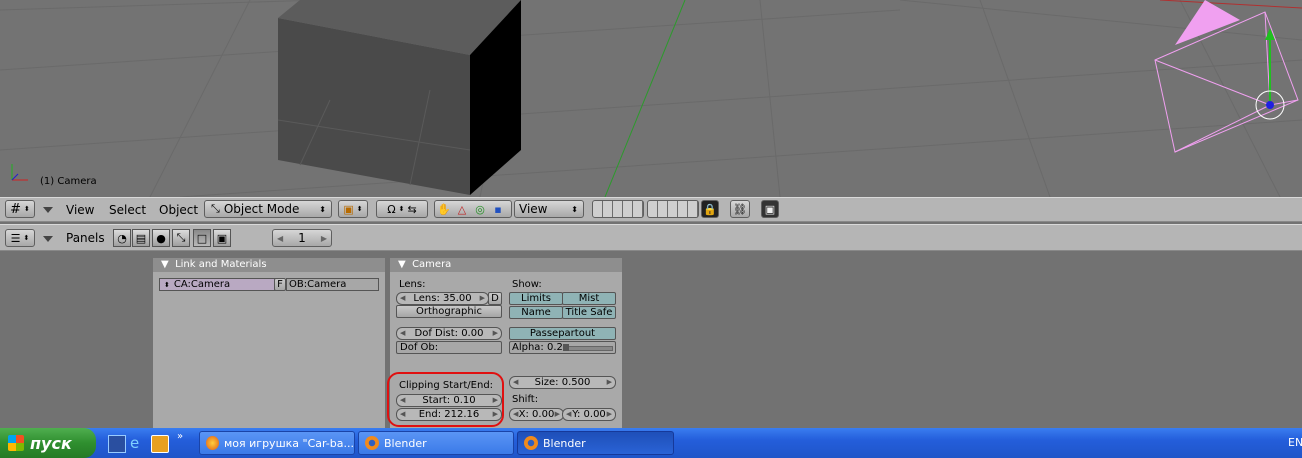 The width and height of the screenshot is (1302, 458). What do you see at coordinates (449, 311) in the screenshot?
I see `orthographic-toggle: Orthographic` at bounding box center [449, 311].